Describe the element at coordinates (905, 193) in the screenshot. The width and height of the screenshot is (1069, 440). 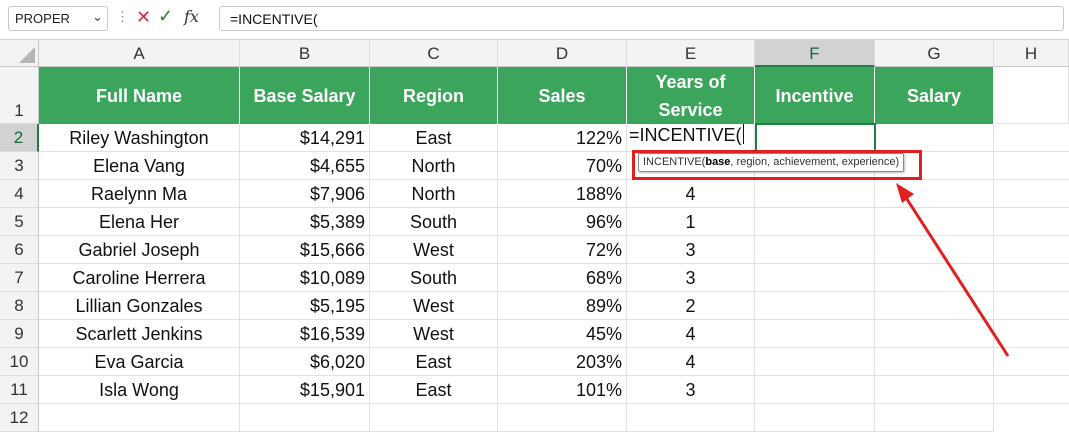
I see `arrow-head` at that location.